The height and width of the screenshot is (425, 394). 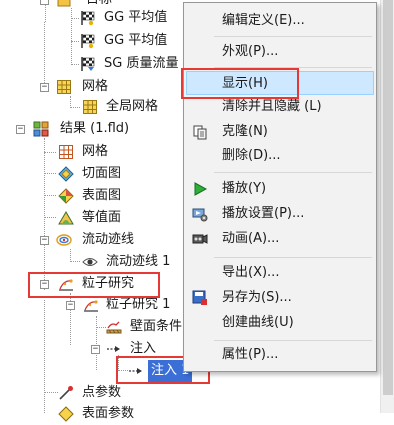 What do you see at coordinates (66, 393) in the screenshot?
I see `point-parameters-icon` at bounding box center [66, 393].